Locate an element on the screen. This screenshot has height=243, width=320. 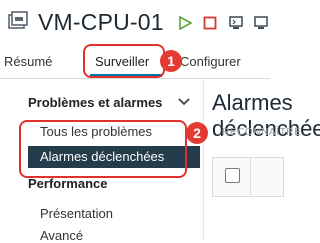
tab-configurer: Configurer is located at coordinates (210, 61).